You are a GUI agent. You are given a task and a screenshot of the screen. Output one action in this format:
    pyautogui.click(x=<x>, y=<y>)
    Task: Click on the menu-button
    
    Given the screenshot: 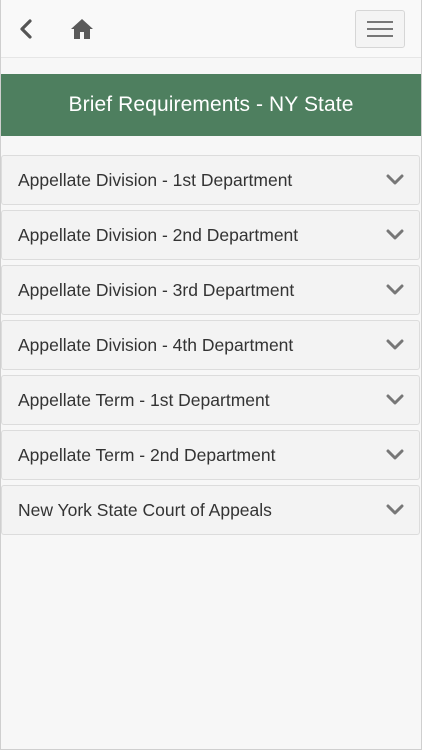 What is the action you would take?
    pyautogui.click(x=380, y=29)
    